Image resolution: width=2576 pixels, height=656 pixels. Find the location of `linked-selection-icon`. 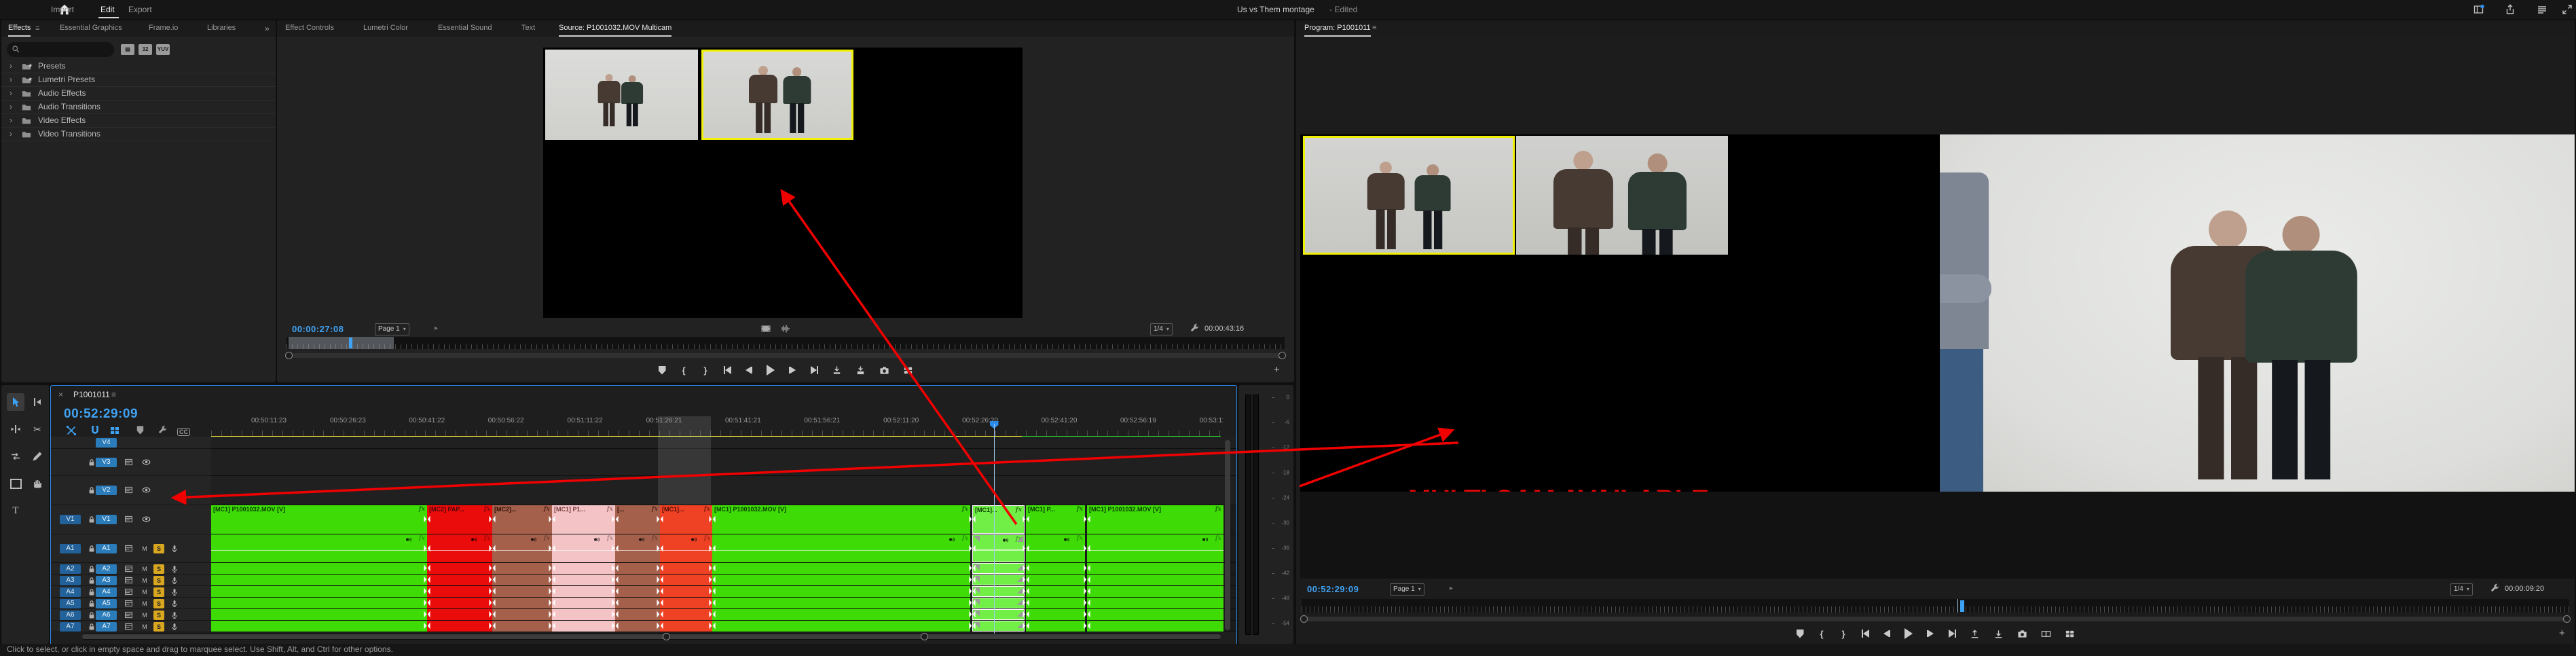

linked-selection-icon is located at coordinates (72, 431).